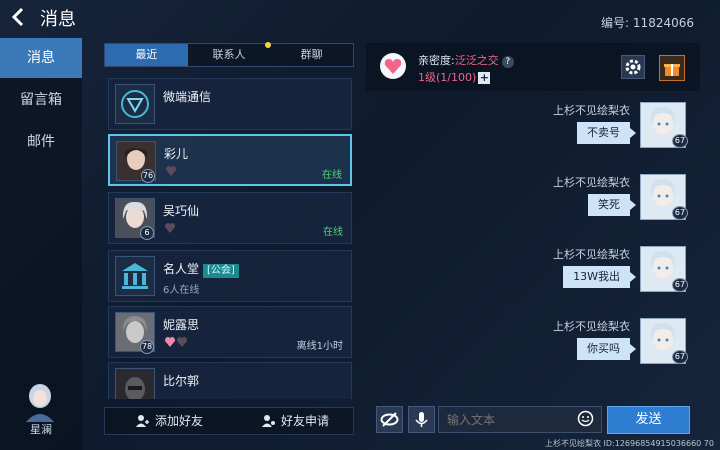 The width and height of the screenshot is (720, 450). I want to click on quick-phrase-button, so click(389, 419).